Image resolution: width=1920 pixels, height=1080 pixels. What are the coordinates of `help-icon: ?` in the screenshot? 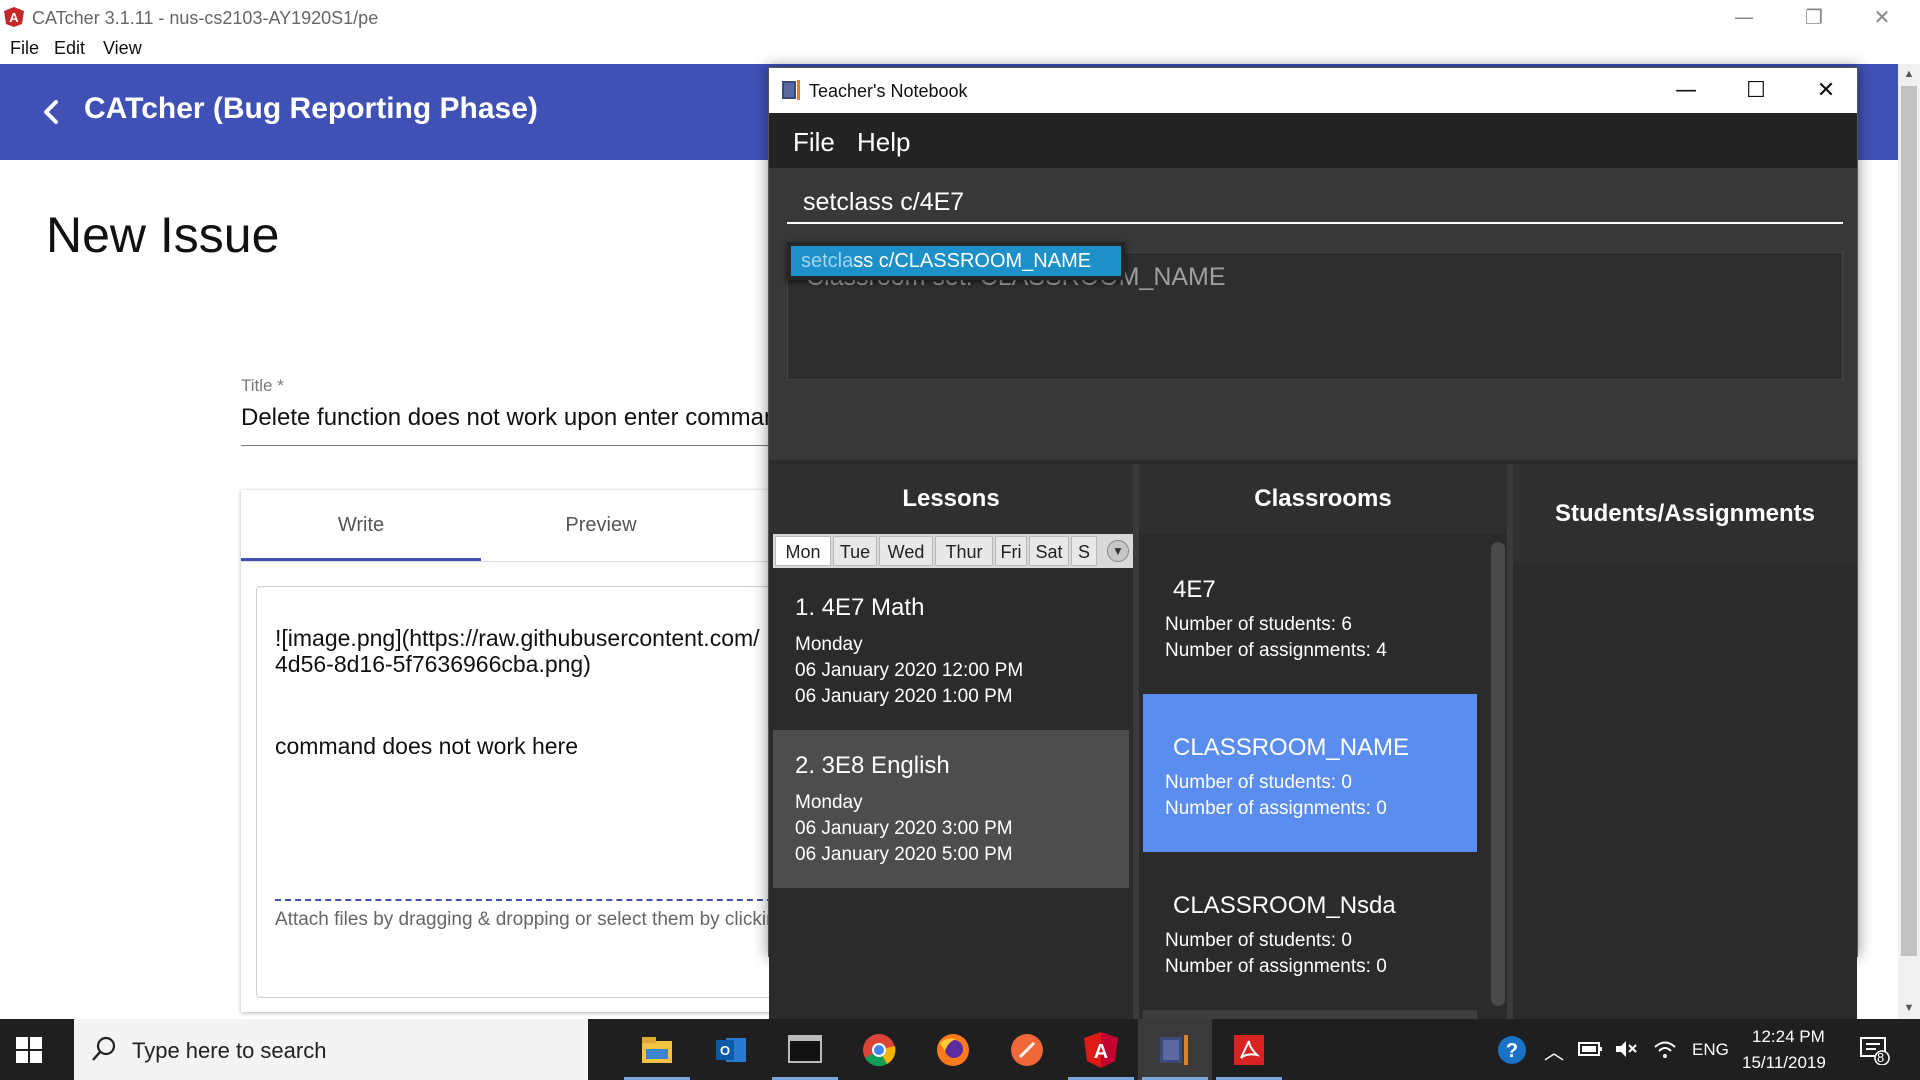 It's located at (1512, 1050).